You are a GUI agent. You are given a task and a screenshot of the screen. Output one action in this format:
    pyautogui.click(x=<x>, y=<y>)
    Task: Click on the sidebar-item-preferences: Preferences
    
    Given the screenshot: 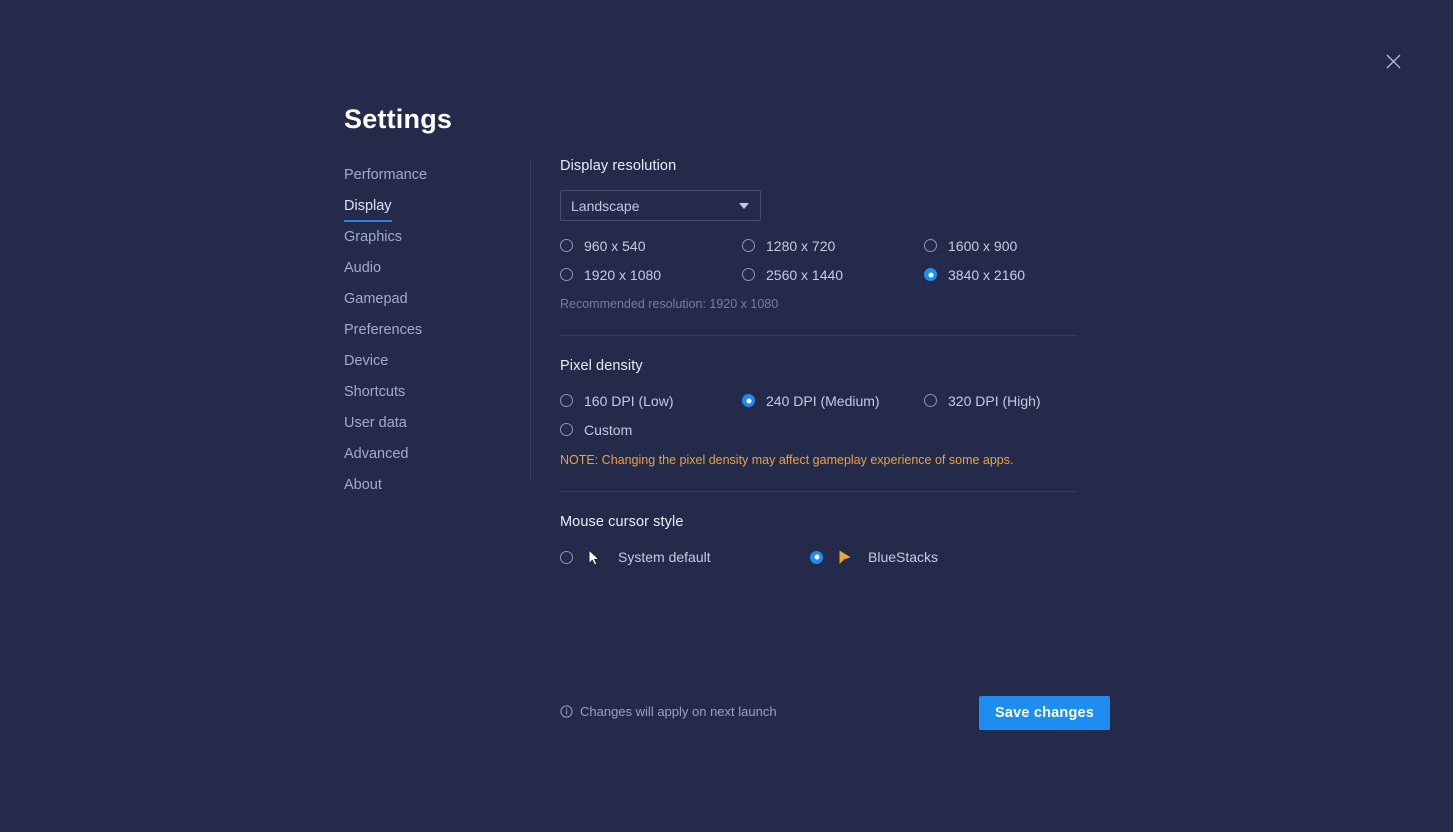 What is the action you would take?
    pyautogui.click(x=383, y=334)
    